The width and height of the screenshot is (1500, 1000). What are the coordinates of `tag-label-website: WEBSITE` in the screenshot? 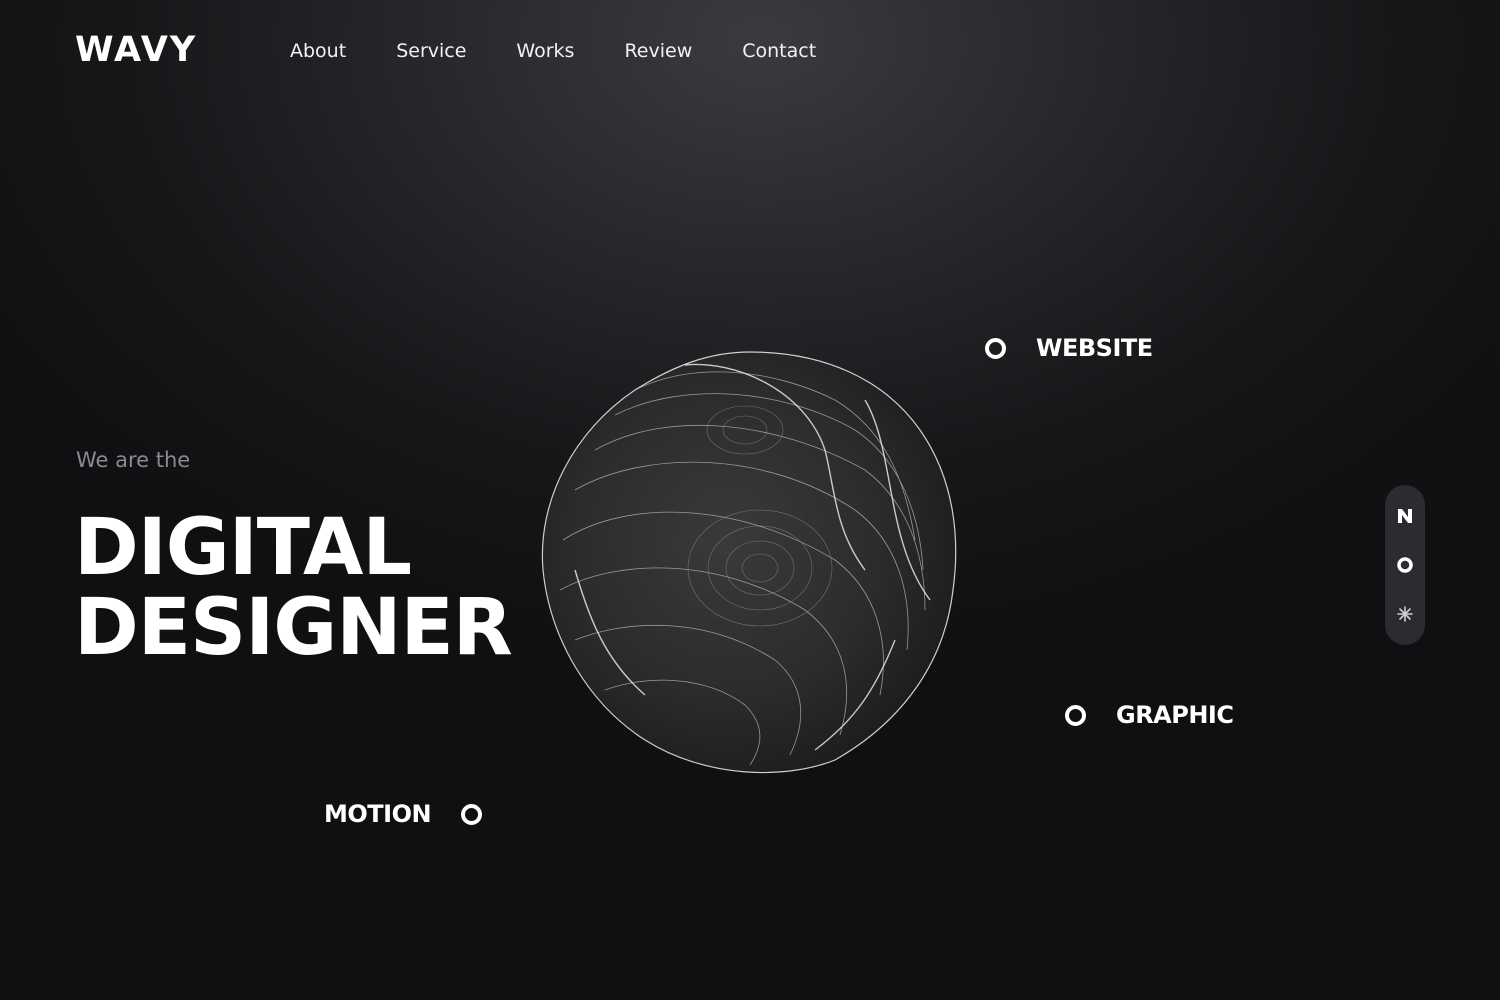 It's located at (1094, 348).